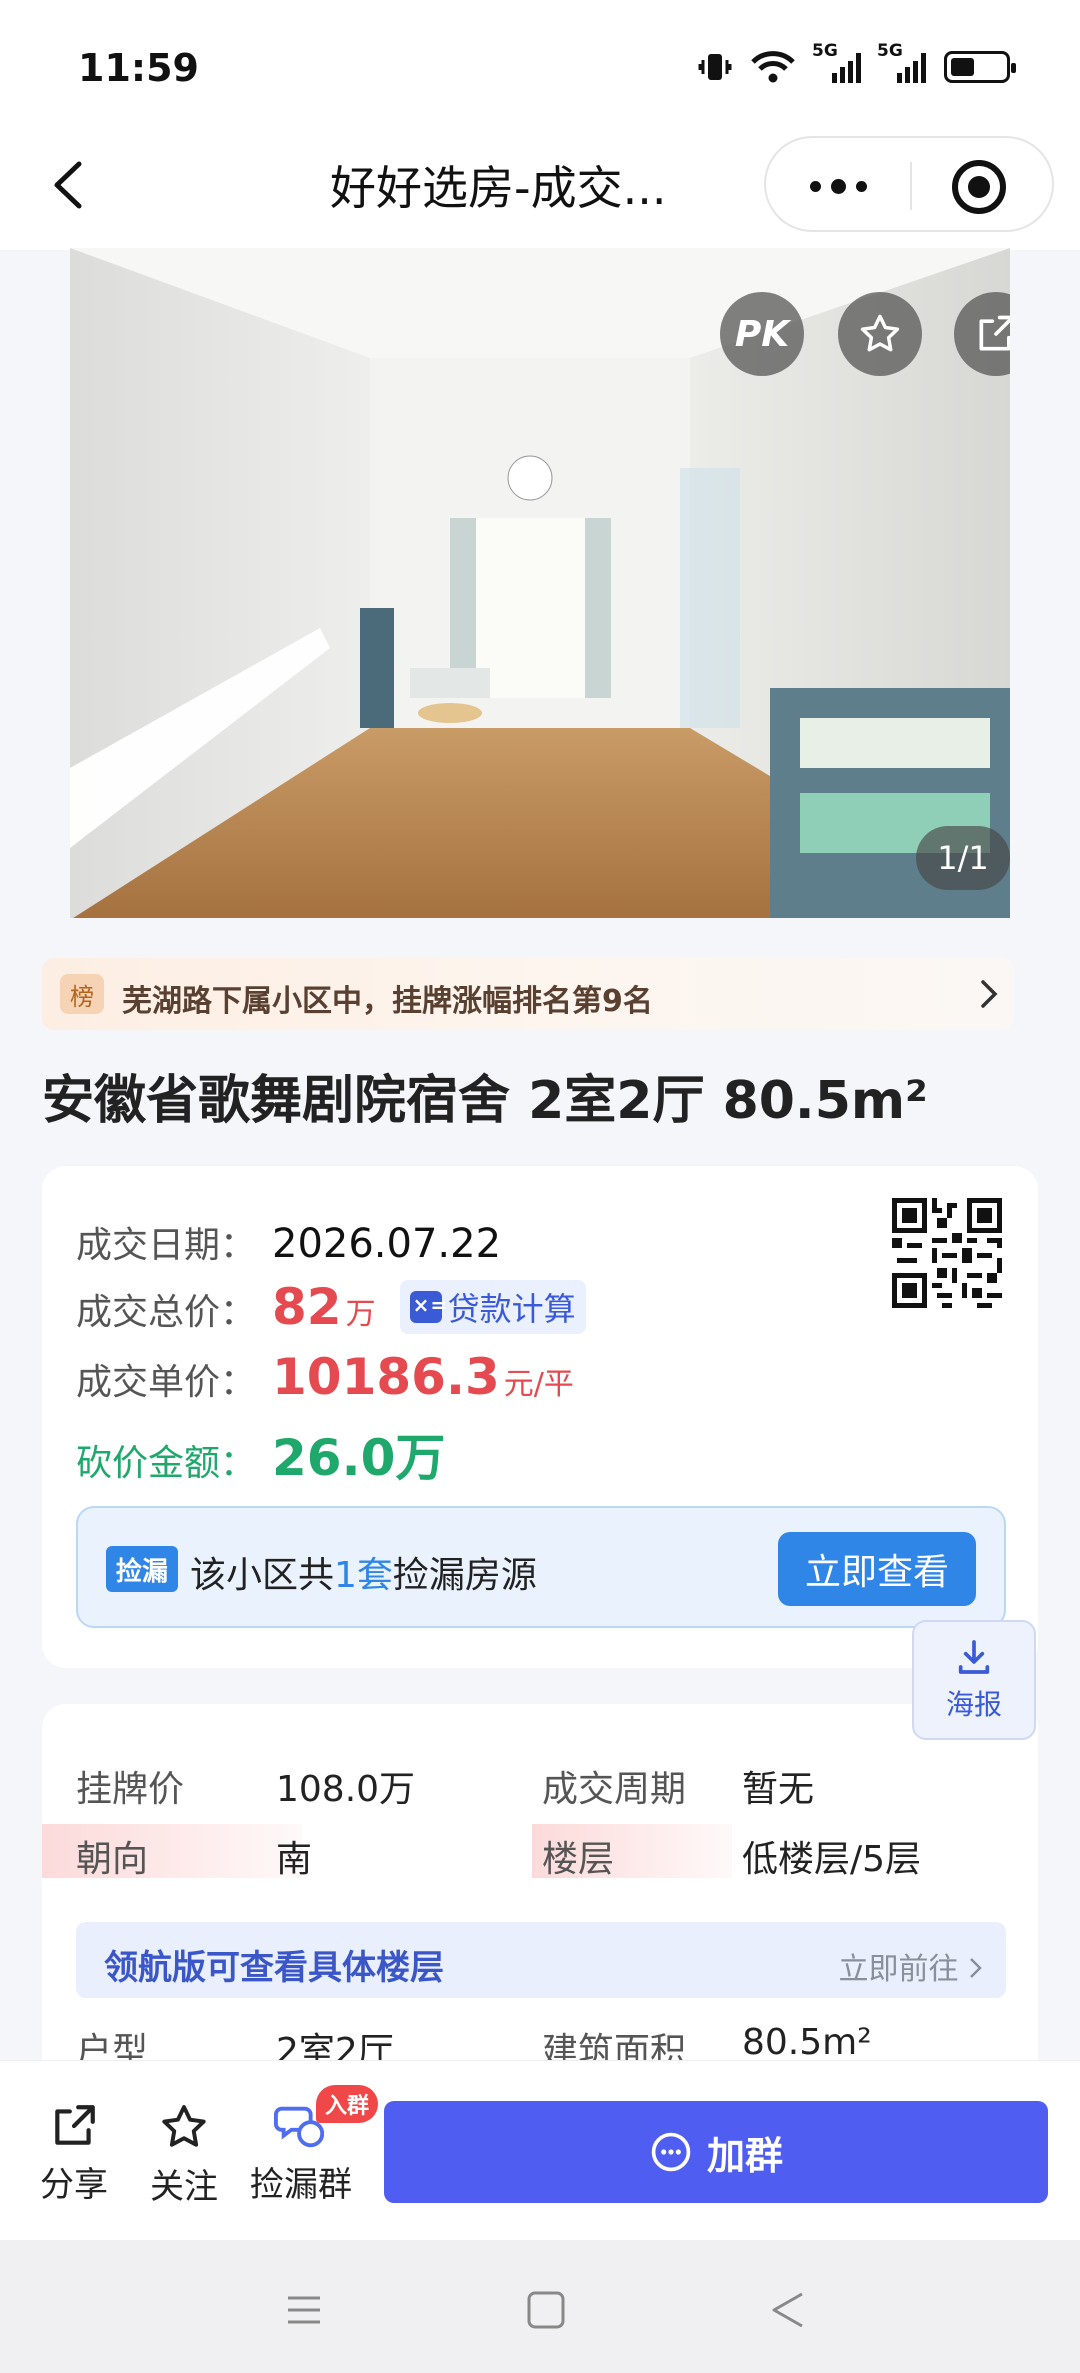  What do you see at coordinates (304, 2310) in the screenshot?
I see `menu-icon` at bounding box center [304, 2310].